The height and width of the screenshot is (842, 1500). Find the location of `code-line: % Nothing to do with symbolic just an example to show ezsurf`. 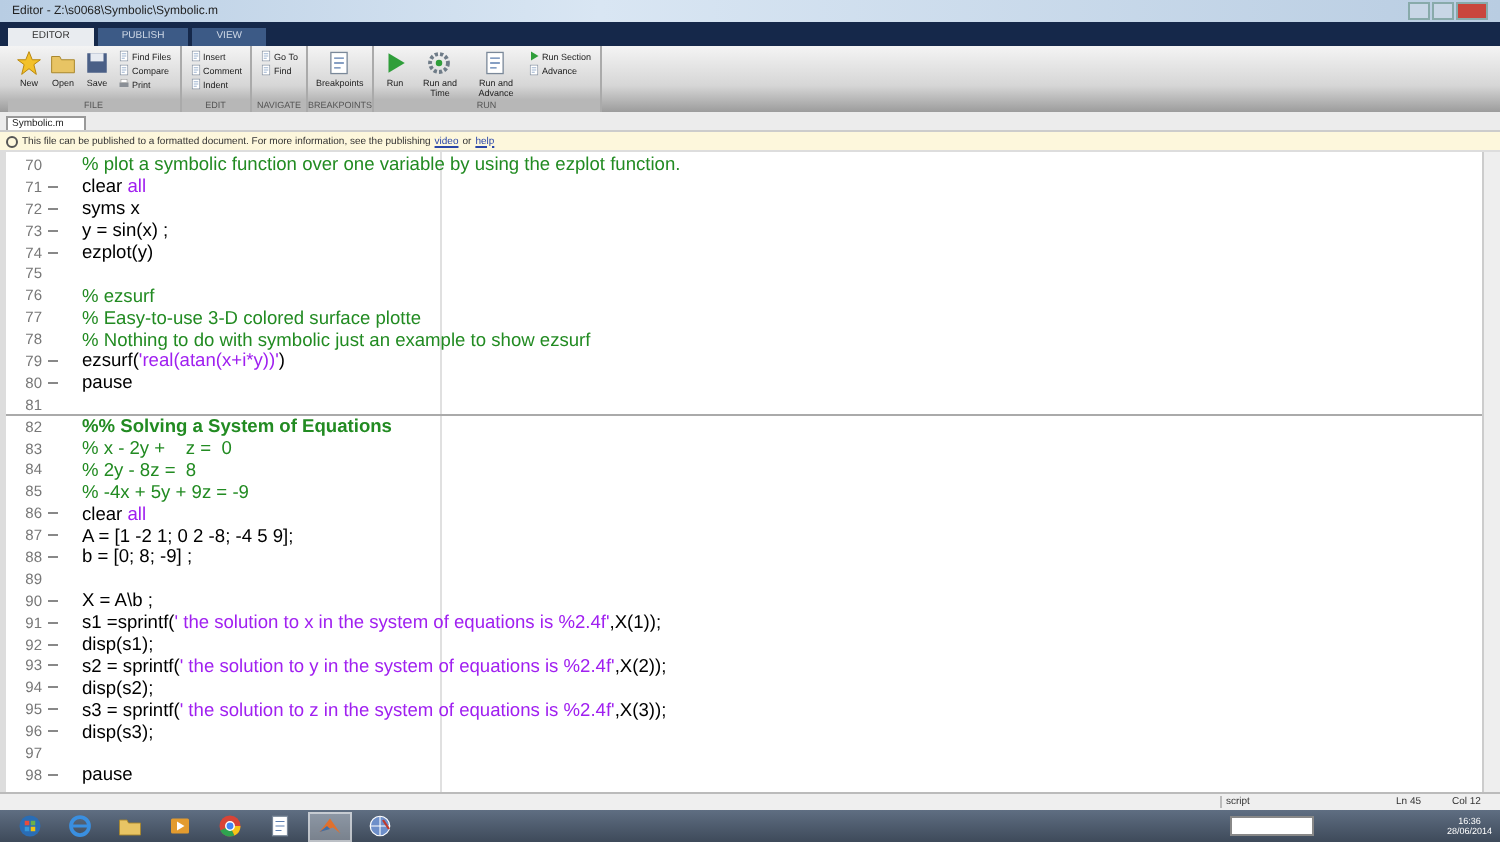

code-line: % Nothing to do with symbolic just an example to show ezsurf is located at coordinates (336, 339).